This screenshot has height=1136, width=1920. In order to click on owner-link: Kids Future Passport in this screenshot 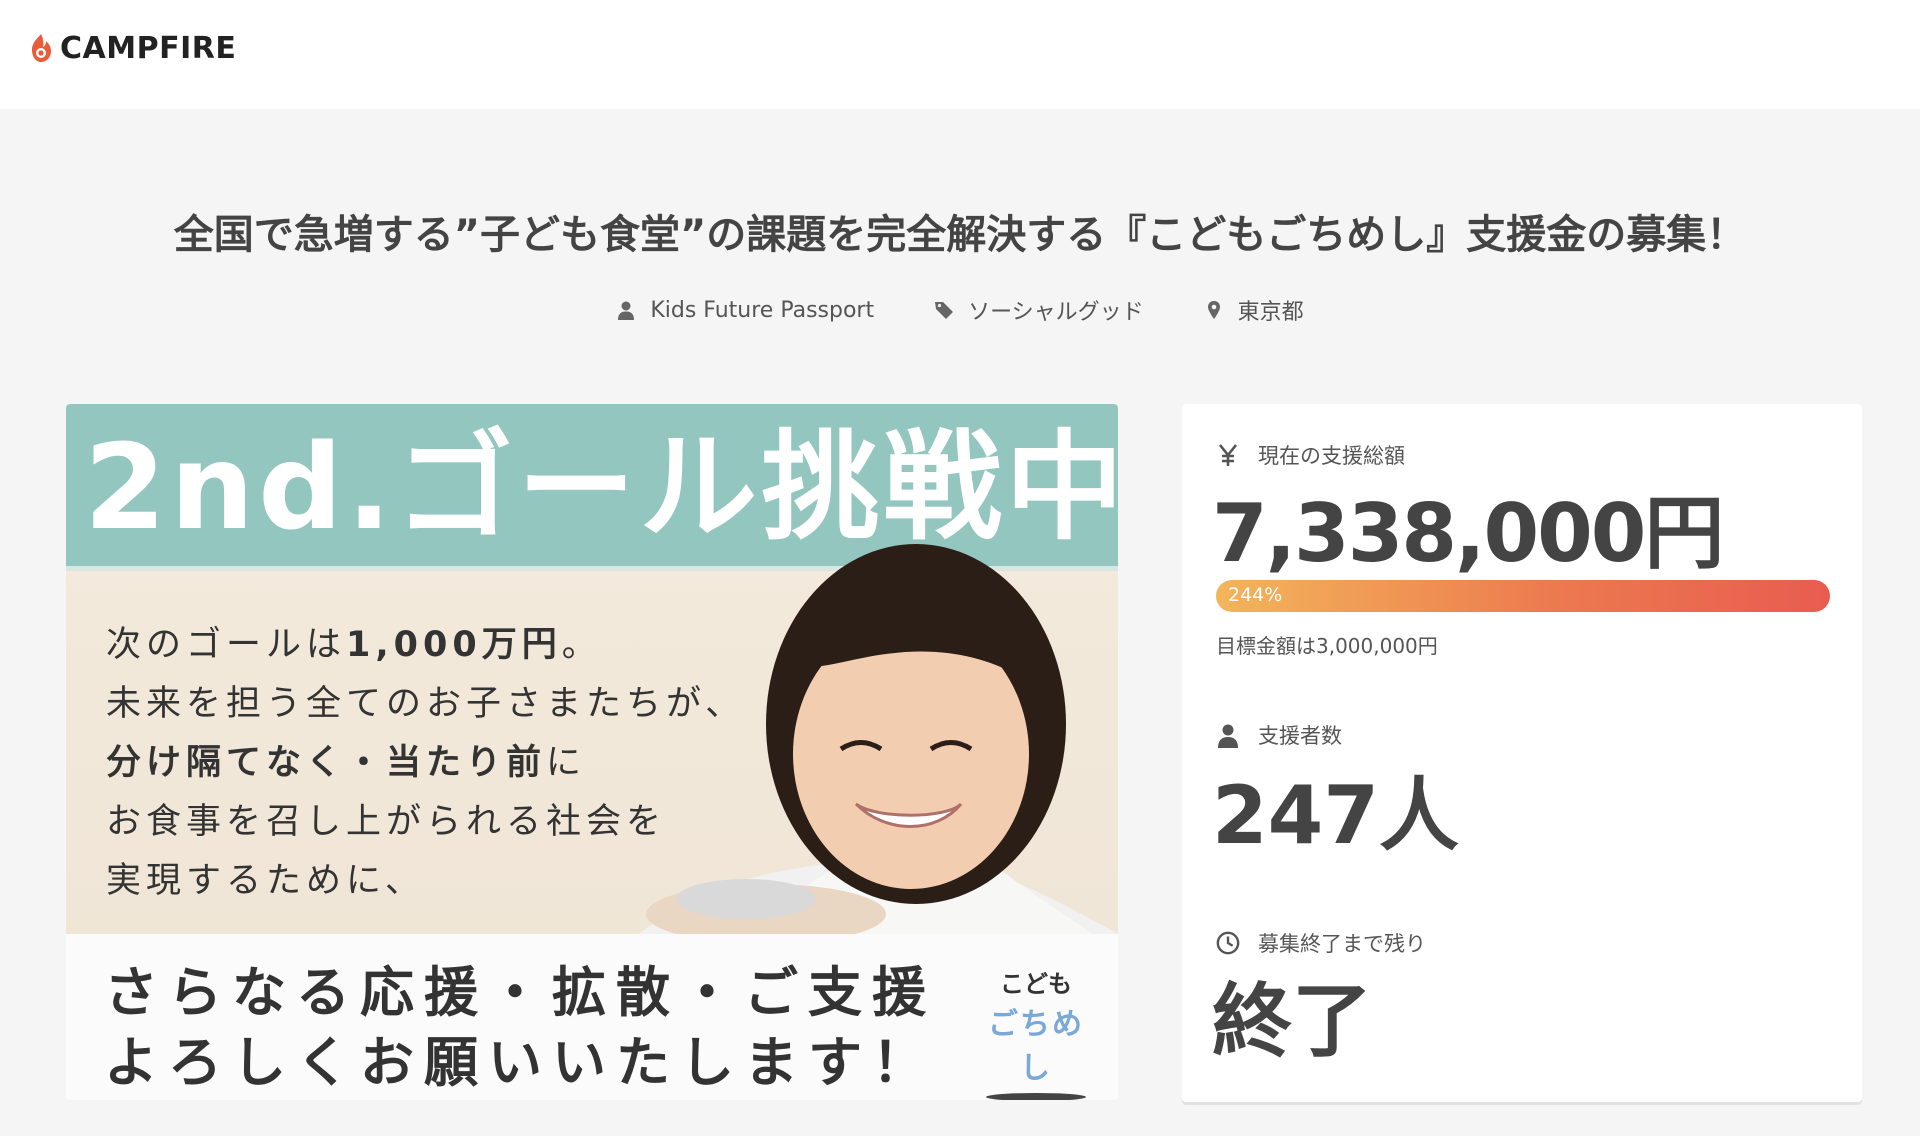, I will do `click(745, 310)`.